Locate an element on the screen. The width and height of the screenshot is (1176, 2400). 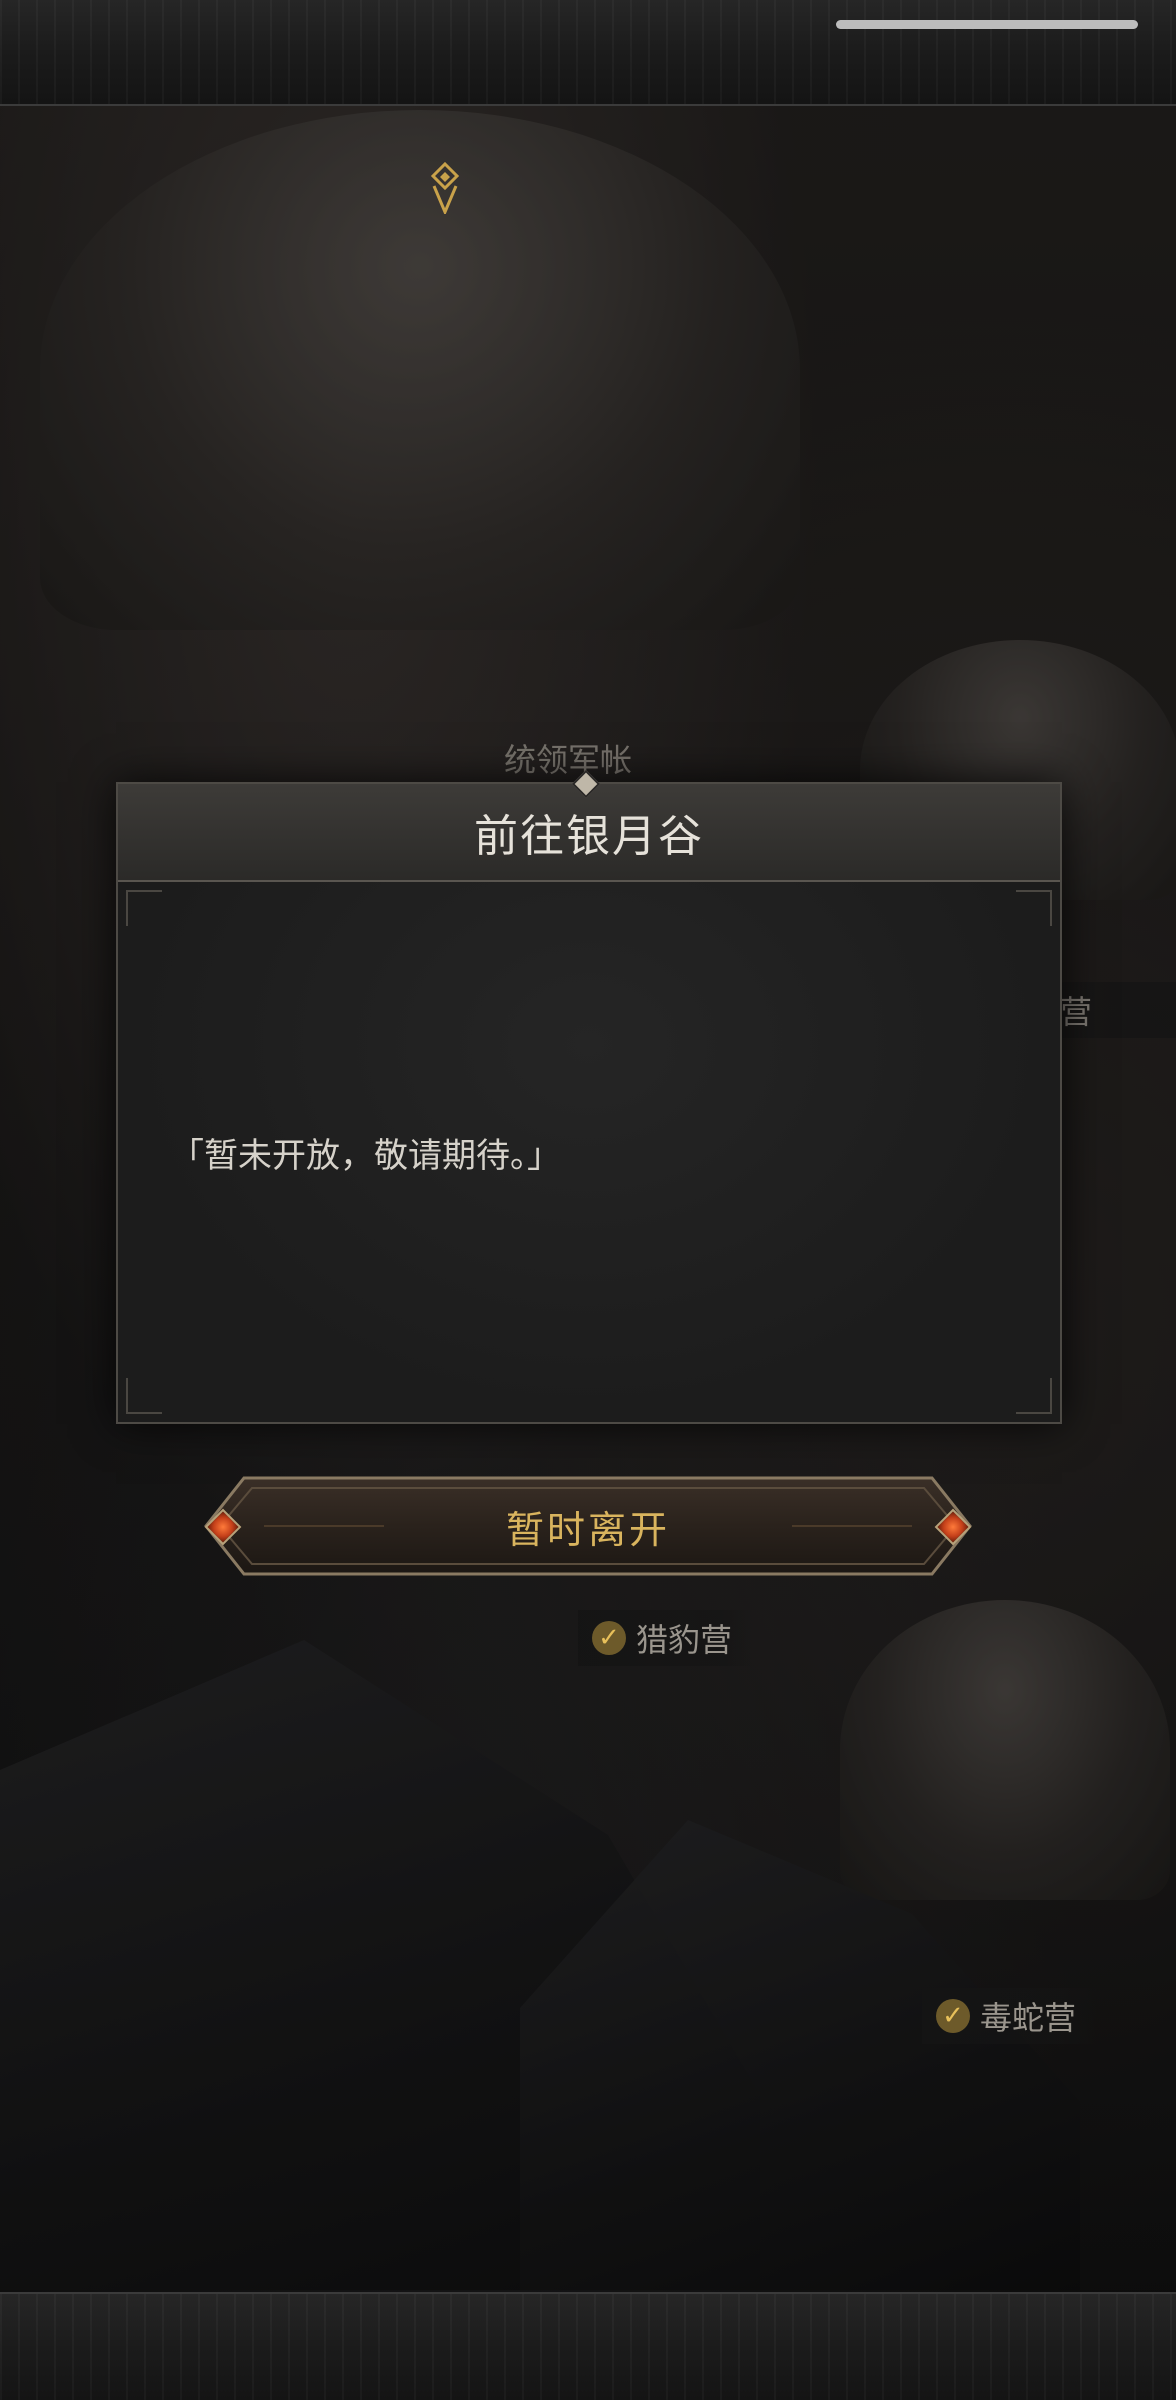
map-label-viper-camp: ✓ 毒蛇营 is located at coordinates (1010, 2016).